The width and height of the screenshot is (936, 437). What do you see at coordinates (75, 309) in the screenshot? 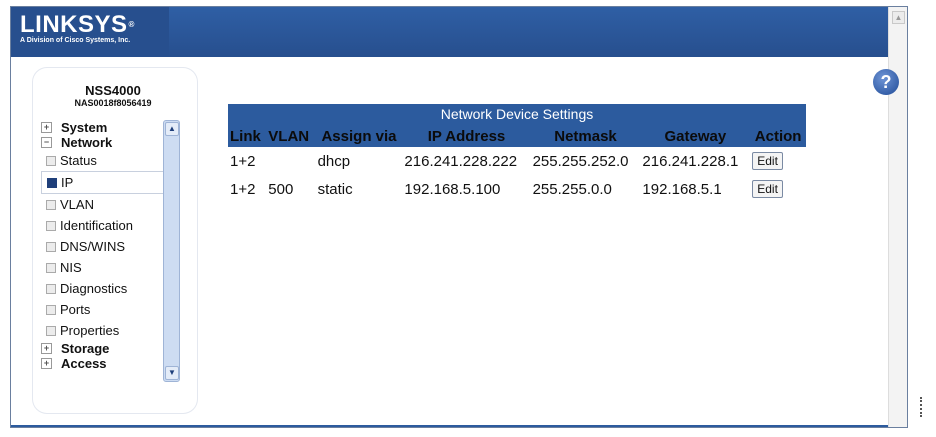
I see `menu-item-label: Ports` at bounding box center [75, 309].